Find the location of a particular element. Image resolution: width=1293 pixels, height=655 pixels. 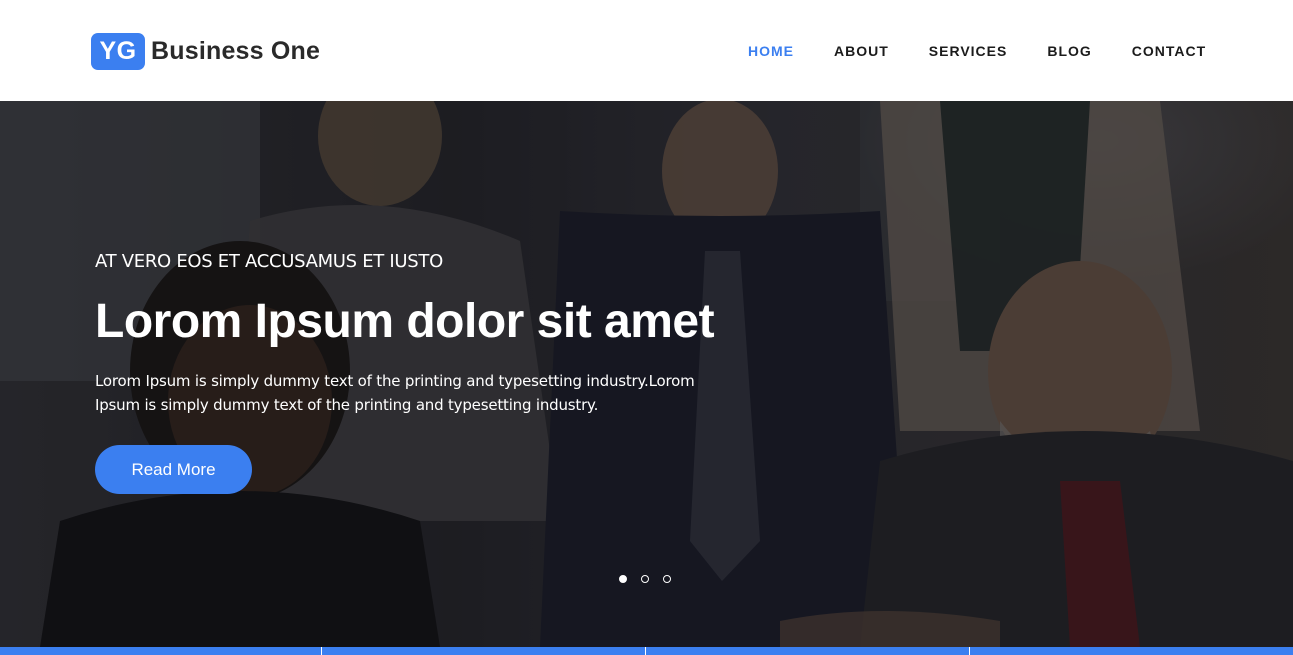

logo-text: Business One is located at coordinates (236, 51).